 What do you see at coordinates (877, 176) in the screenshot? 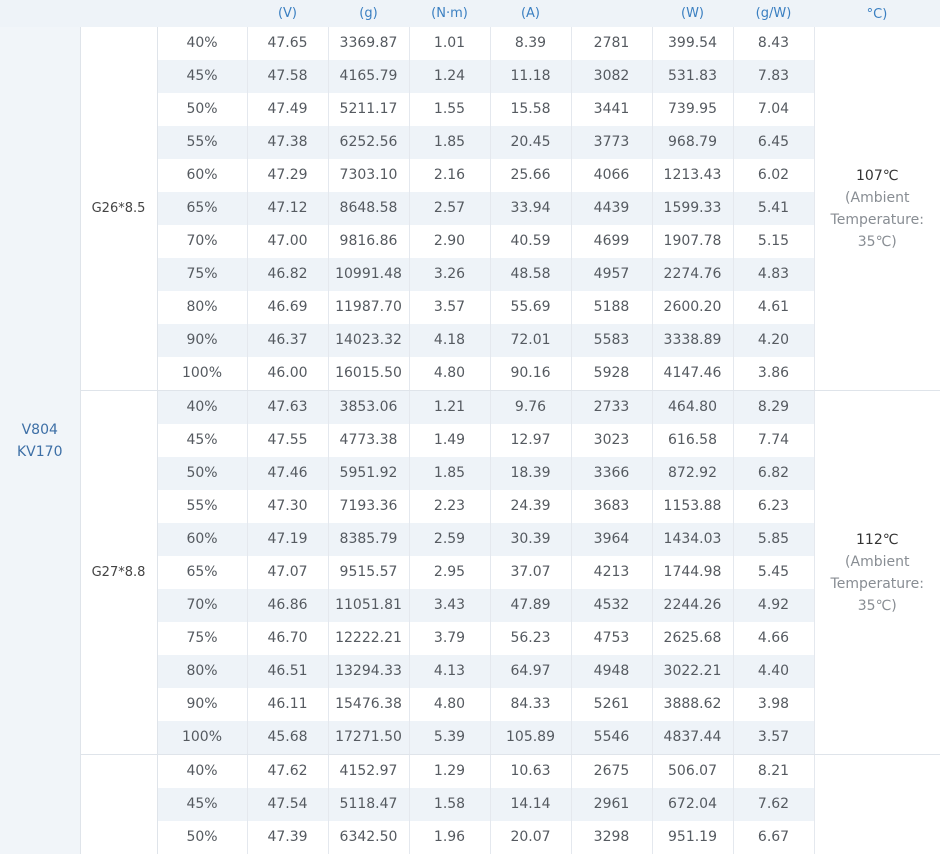
I see `temperature-value: 107℃` at bounding box center [877, 176].